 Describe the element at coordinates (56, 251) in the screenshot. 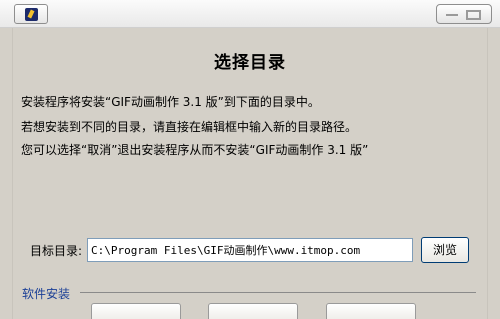

I see `target-dir-label: 目标目录:` at that location.